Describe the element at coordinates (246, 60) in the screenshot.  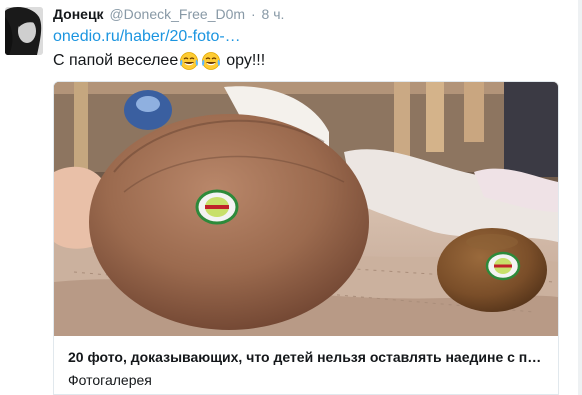
I see `tweet-text-after: ору!!!` at that location.